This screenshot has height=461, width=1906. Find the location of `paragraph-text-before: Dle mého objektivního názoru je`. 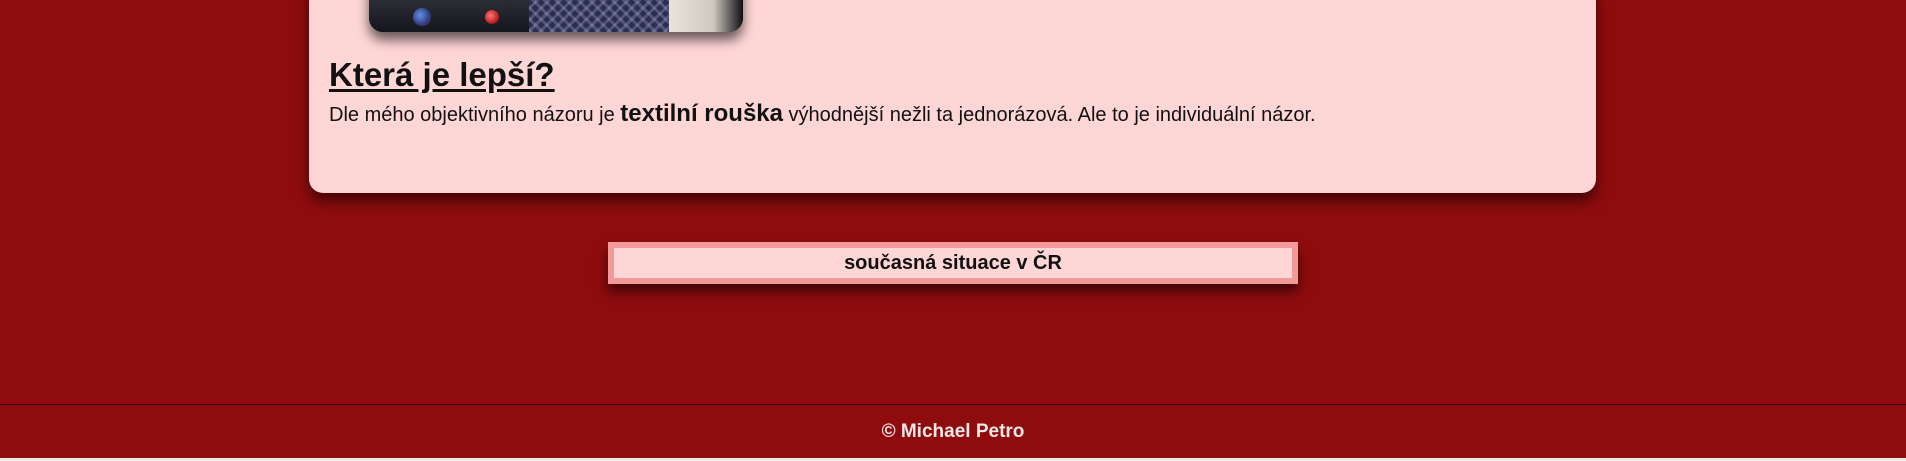

paragraph-text-before: Dle mého objektivního názoru je is located at coordinates (475, 115).